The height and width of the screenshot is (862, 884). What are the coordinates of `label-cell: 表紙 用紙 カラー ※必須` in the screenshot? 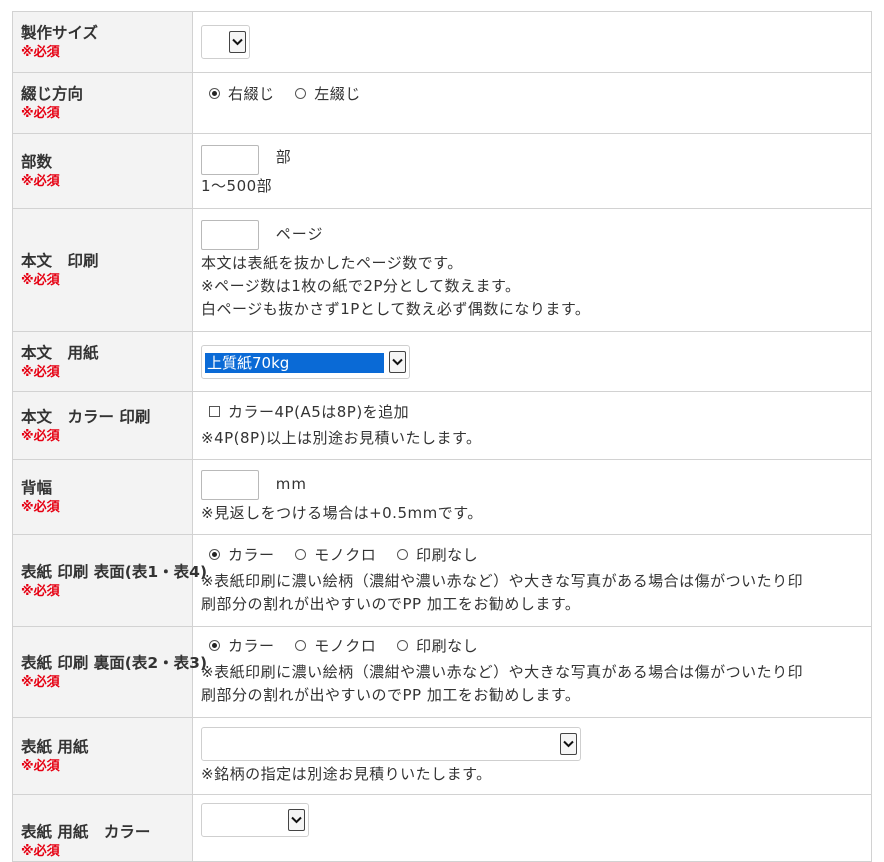 It's located at (102, 828).